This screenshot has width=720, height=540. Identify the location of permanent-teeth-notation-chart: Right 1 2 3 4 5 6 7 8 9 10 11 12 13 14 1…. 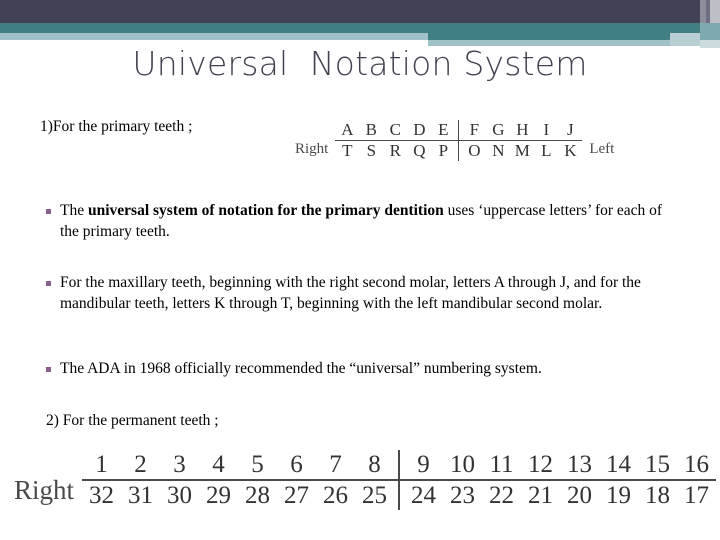
(363, 480).